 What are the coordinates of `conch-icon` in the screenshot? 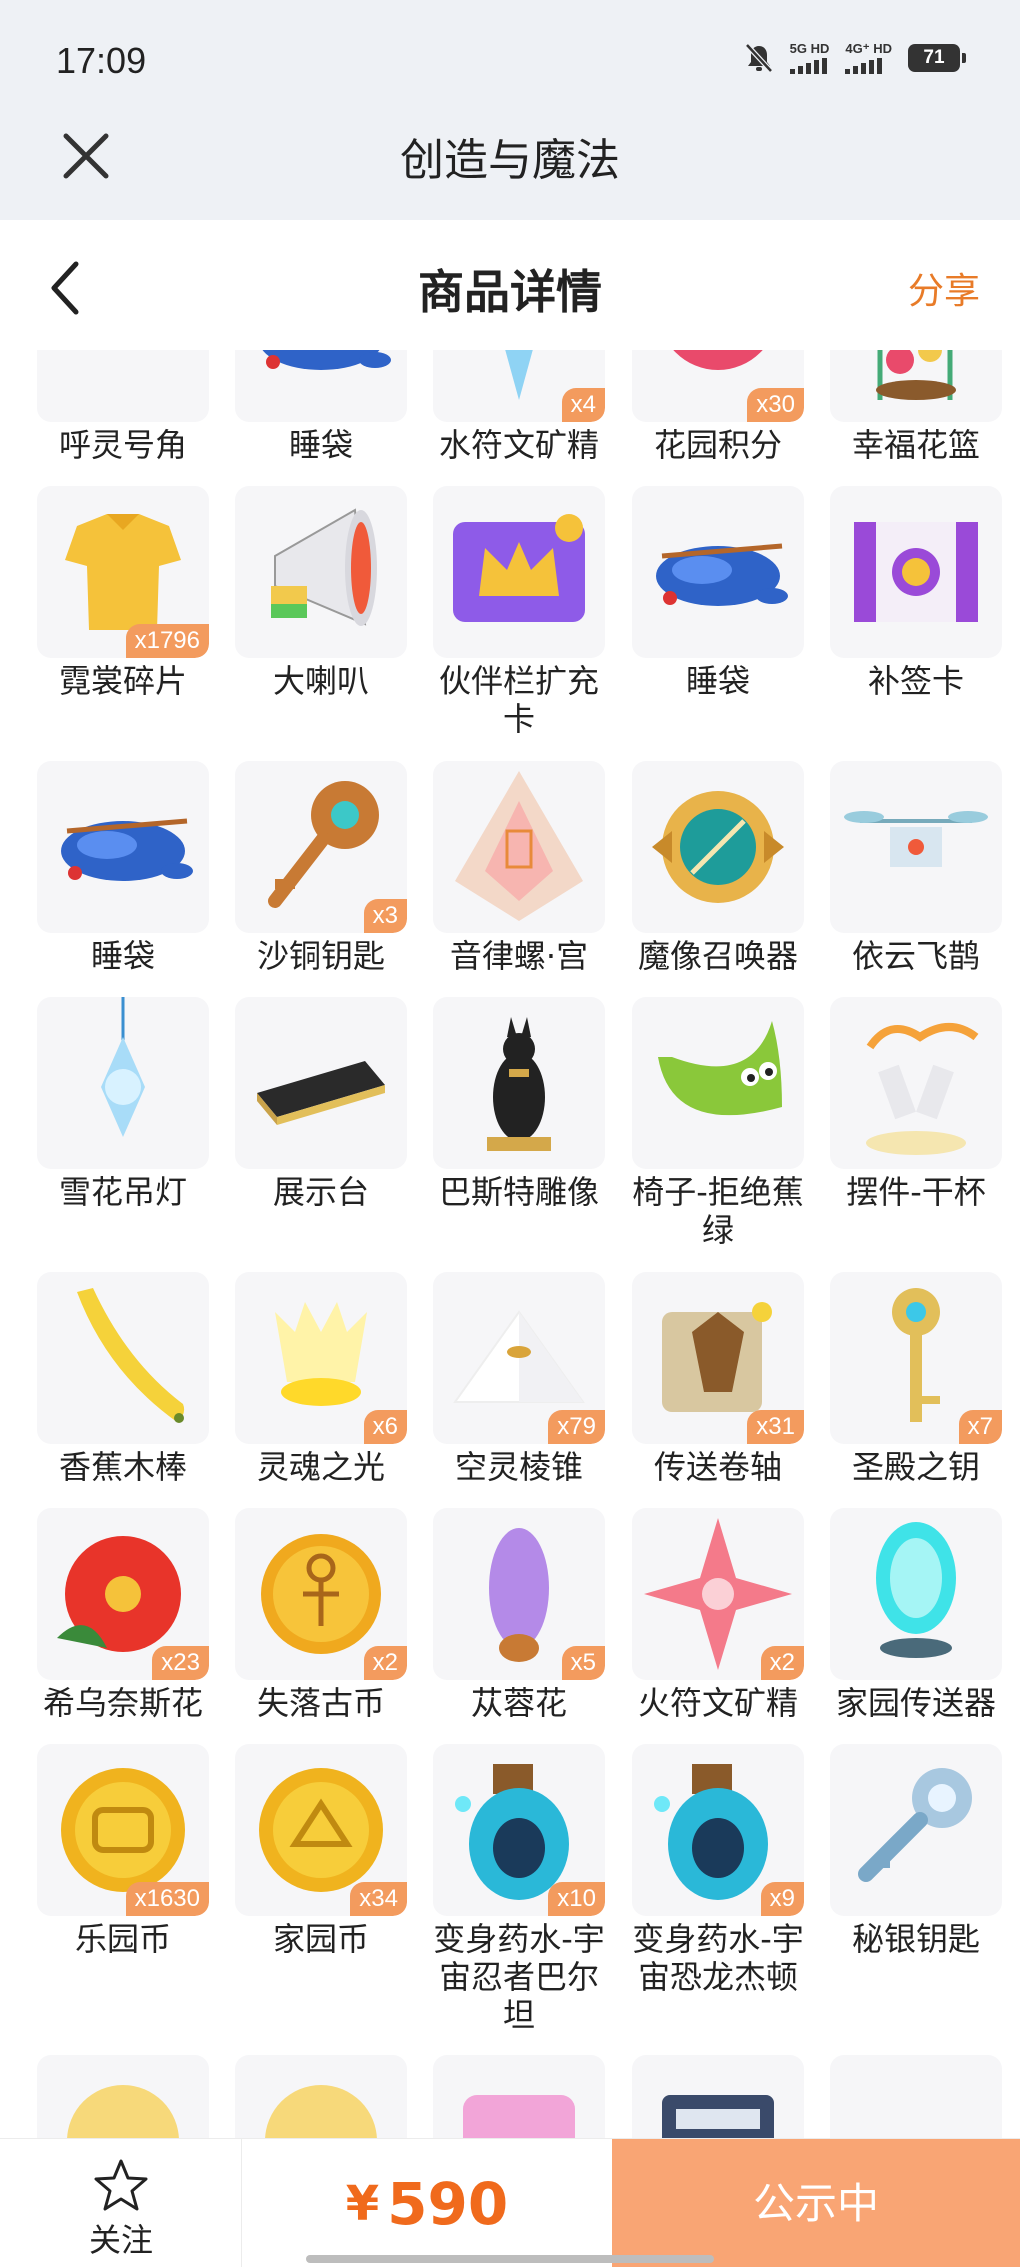 It's located at (519, 846).